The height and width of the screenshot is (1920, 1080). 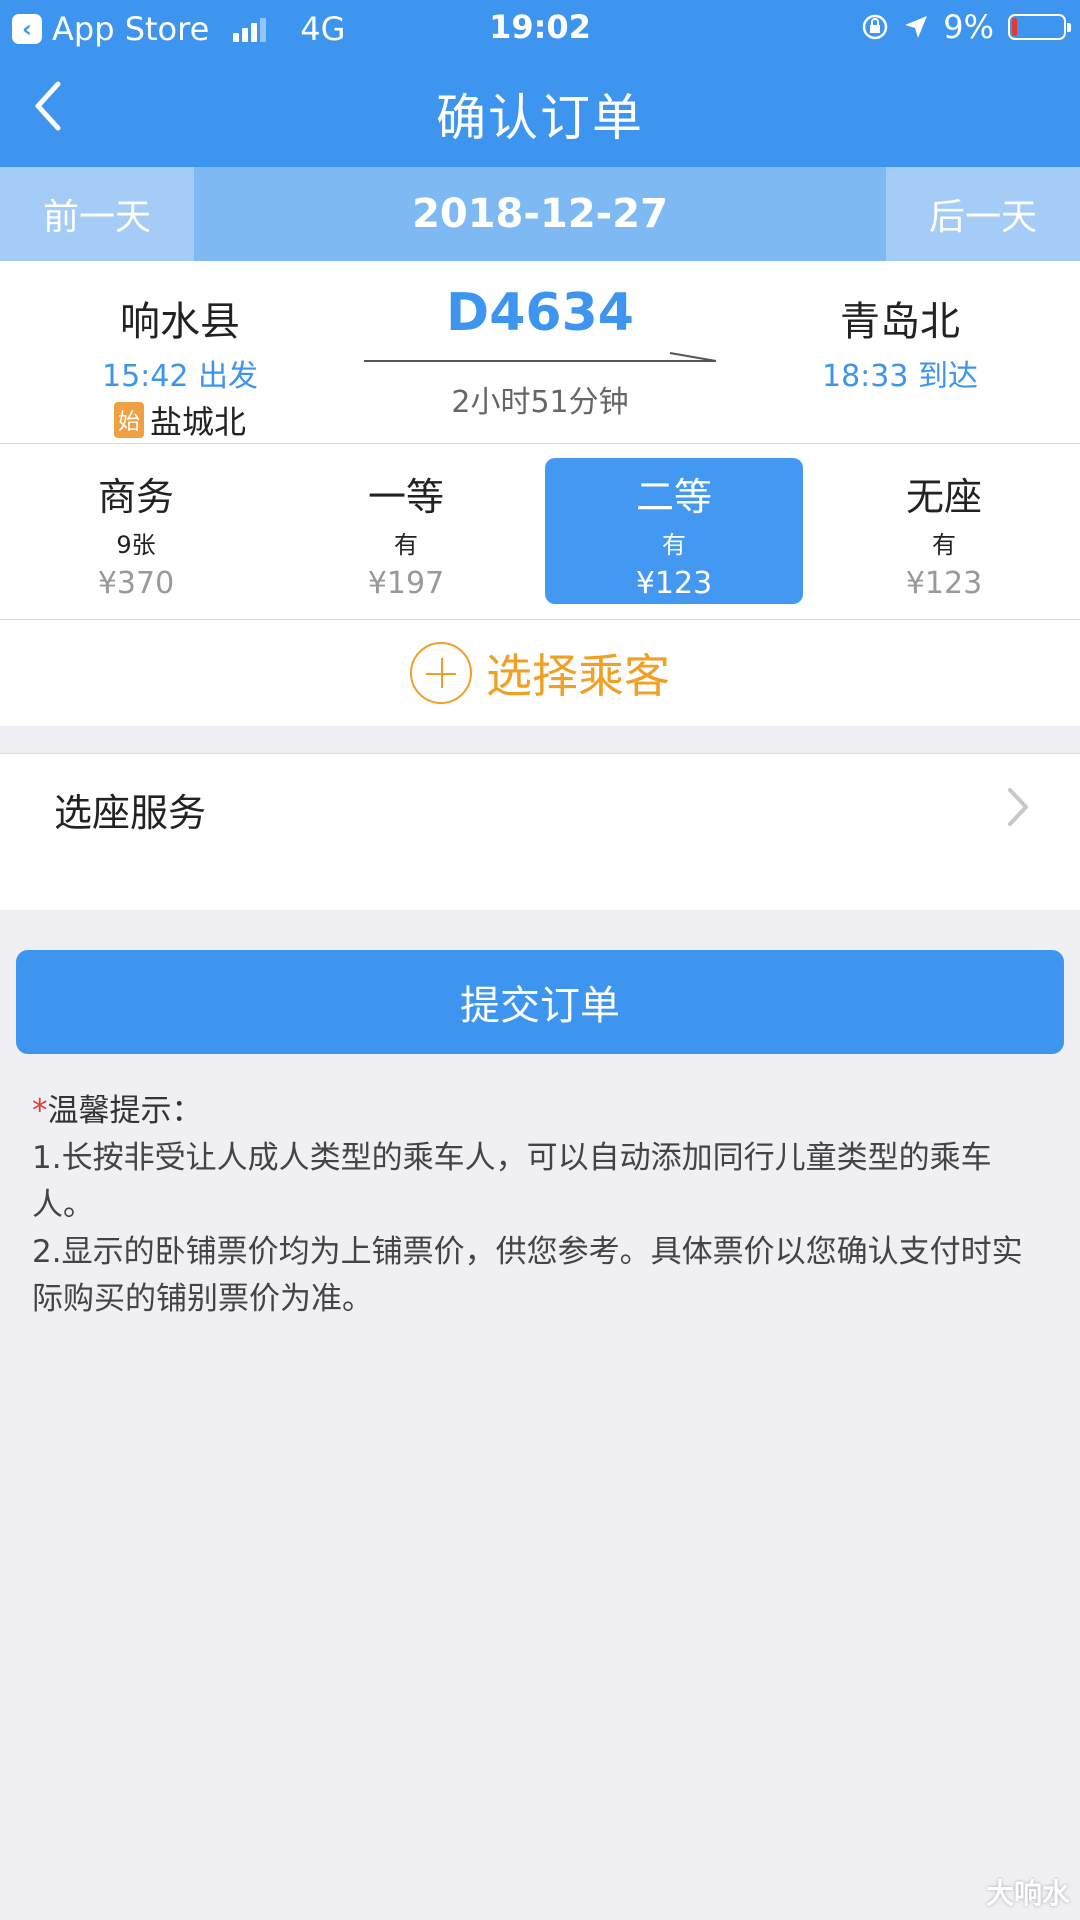 I want to click on battery-icon, so click(x=1039, y=27).